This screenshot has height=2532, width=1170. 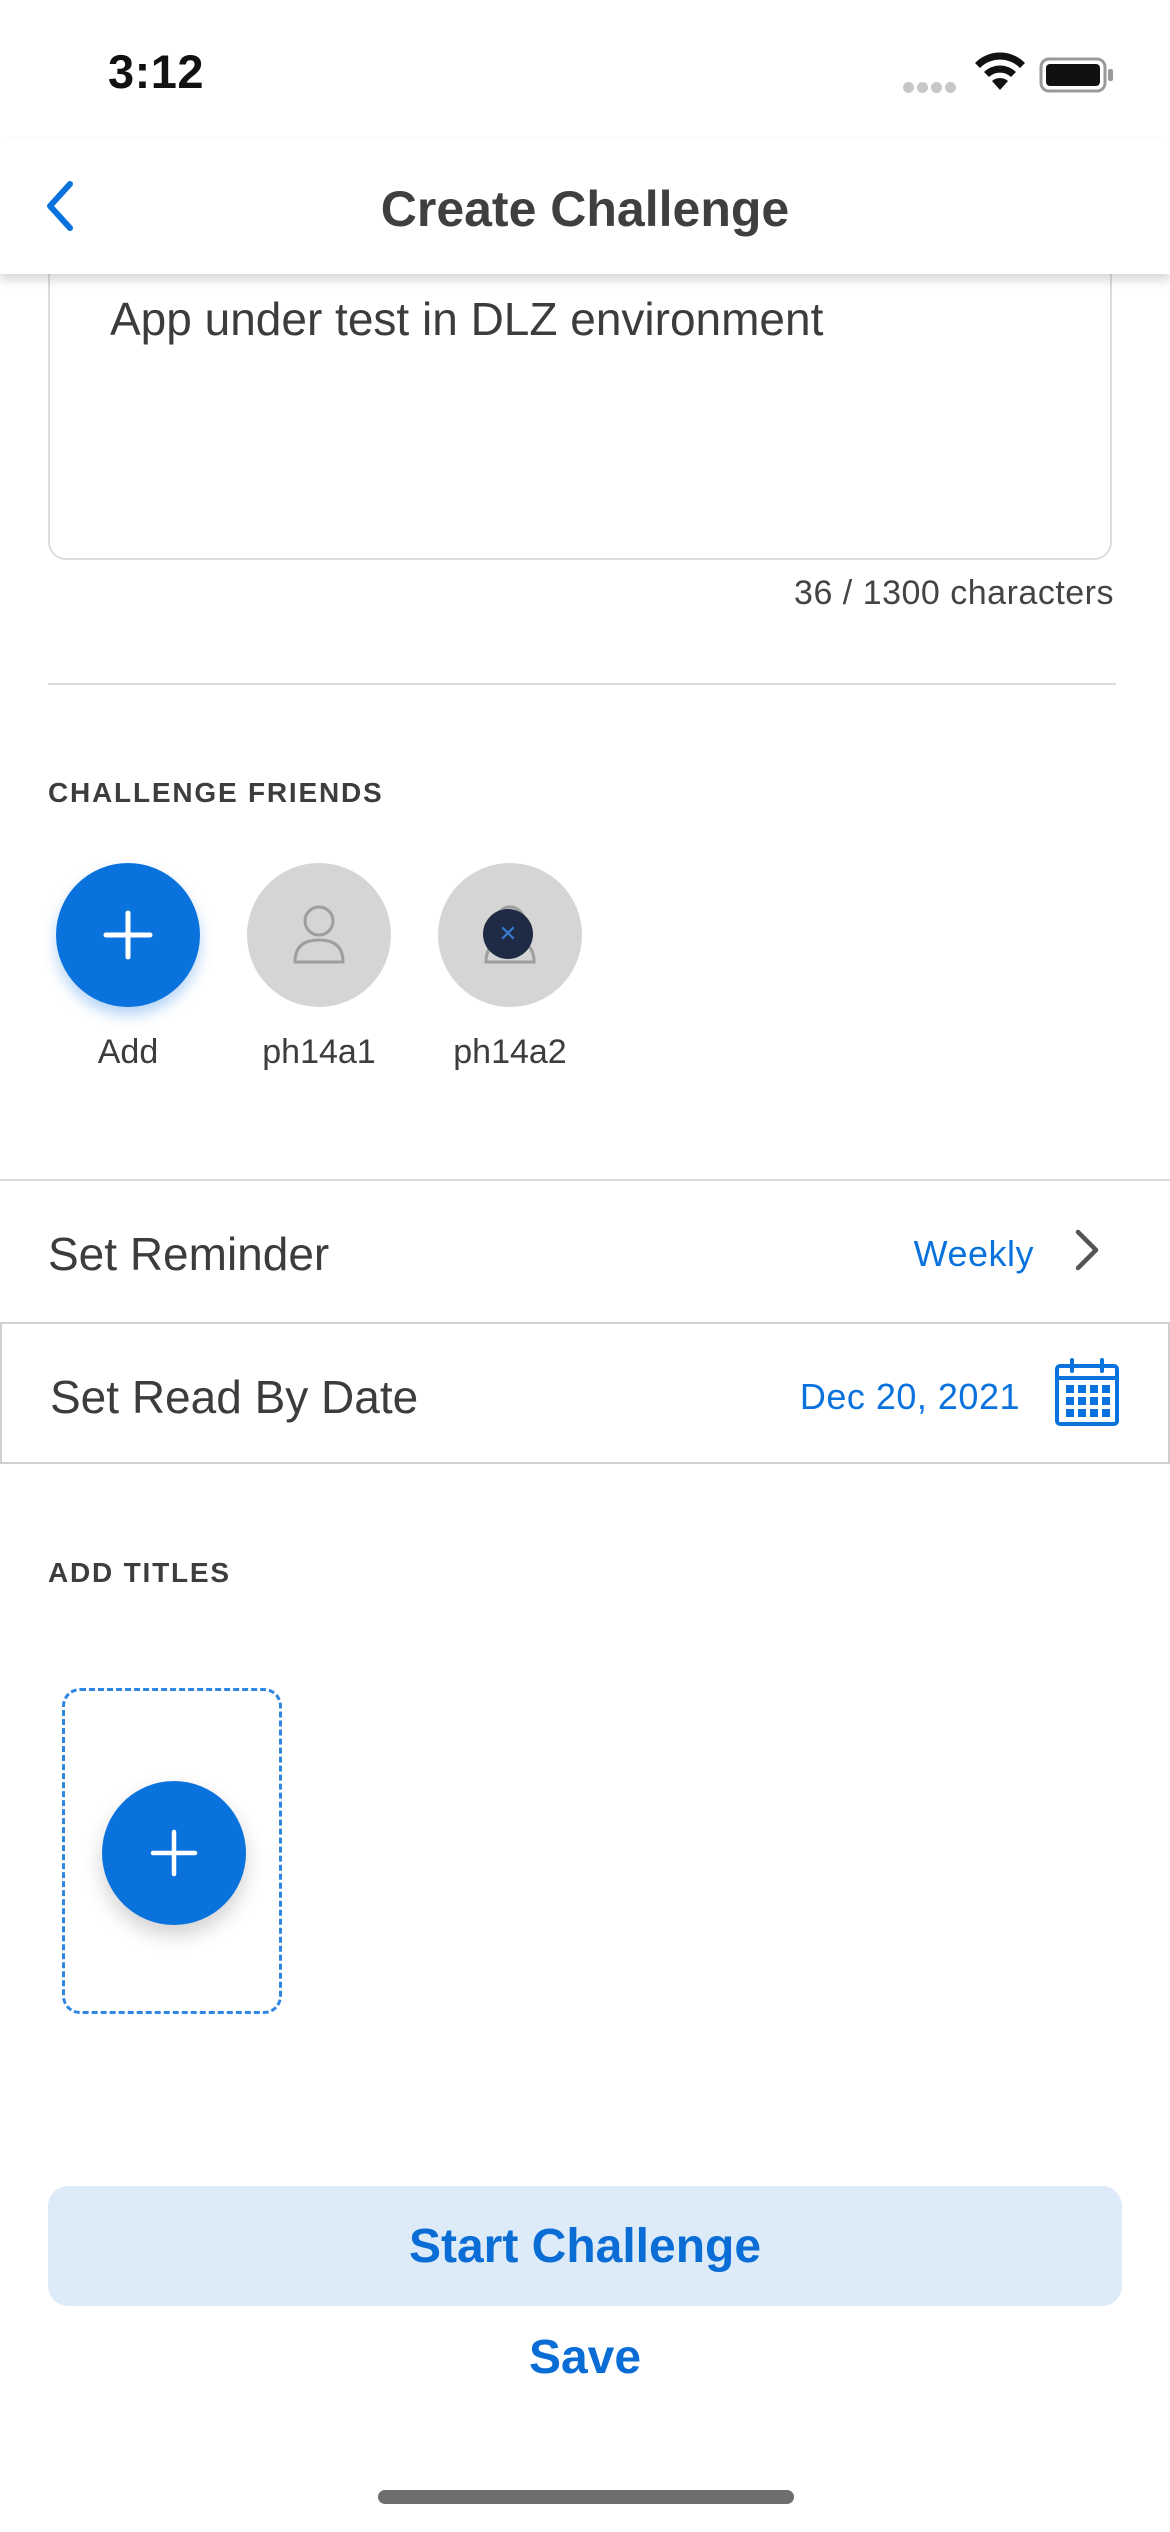 I want to click on page-title: Create Challenge, so click(x=585, y=209).